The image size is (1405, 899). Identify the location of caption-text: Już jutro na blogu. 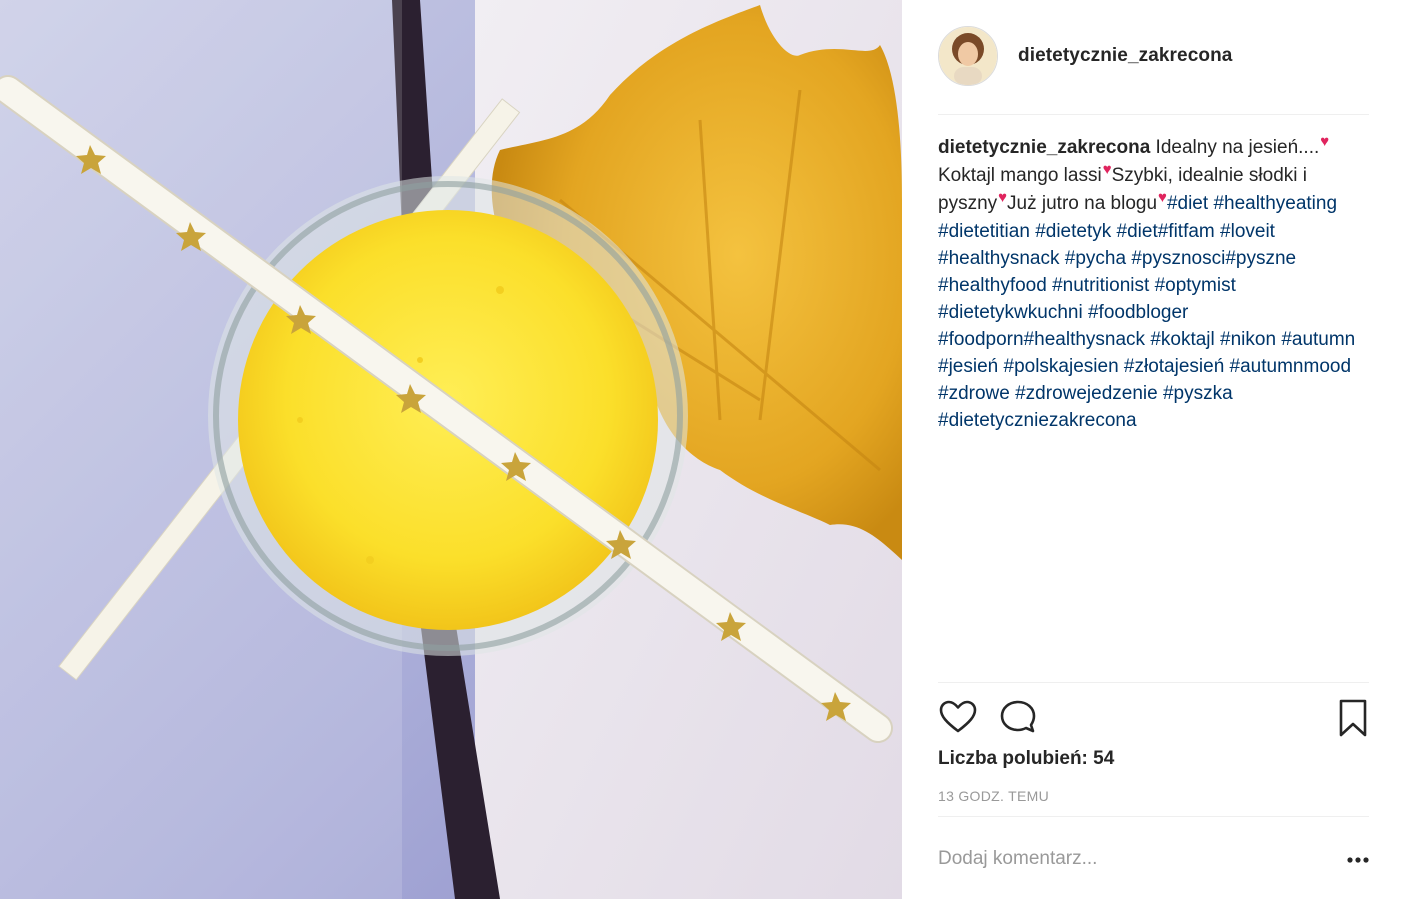
(1082, 203).